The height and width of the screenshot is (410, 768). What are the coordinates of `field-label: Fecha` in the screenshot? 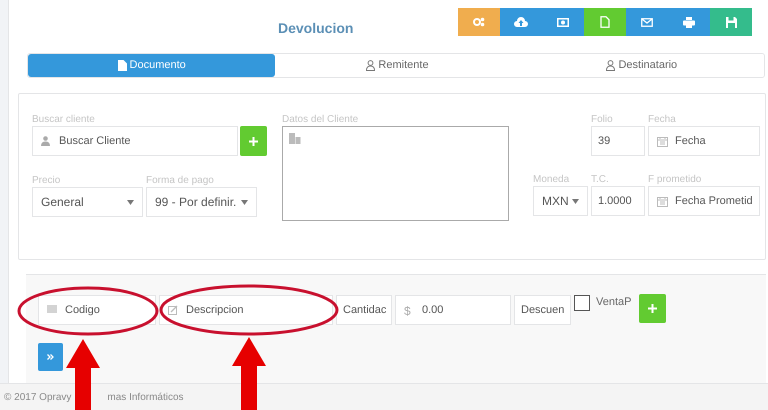 It's located at (662, 119).